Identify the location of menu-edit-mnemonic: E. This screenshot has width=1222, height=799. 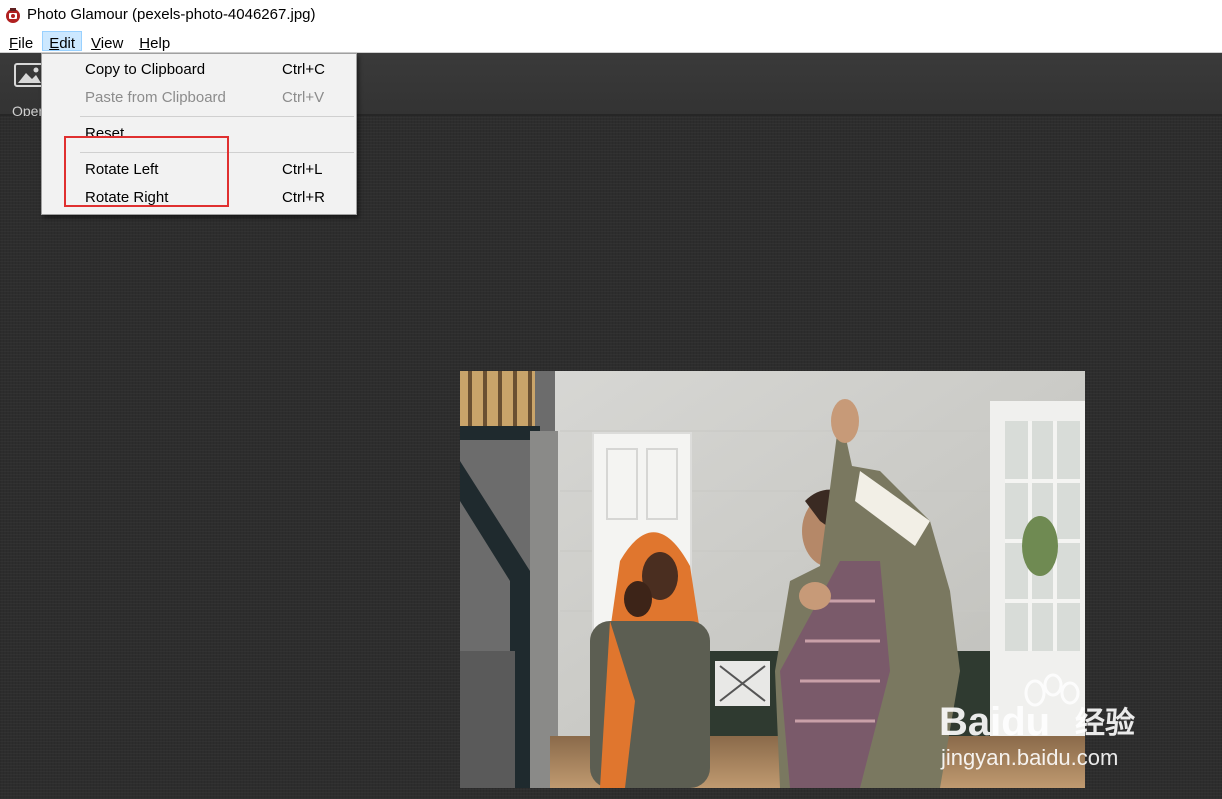
(54, 43).